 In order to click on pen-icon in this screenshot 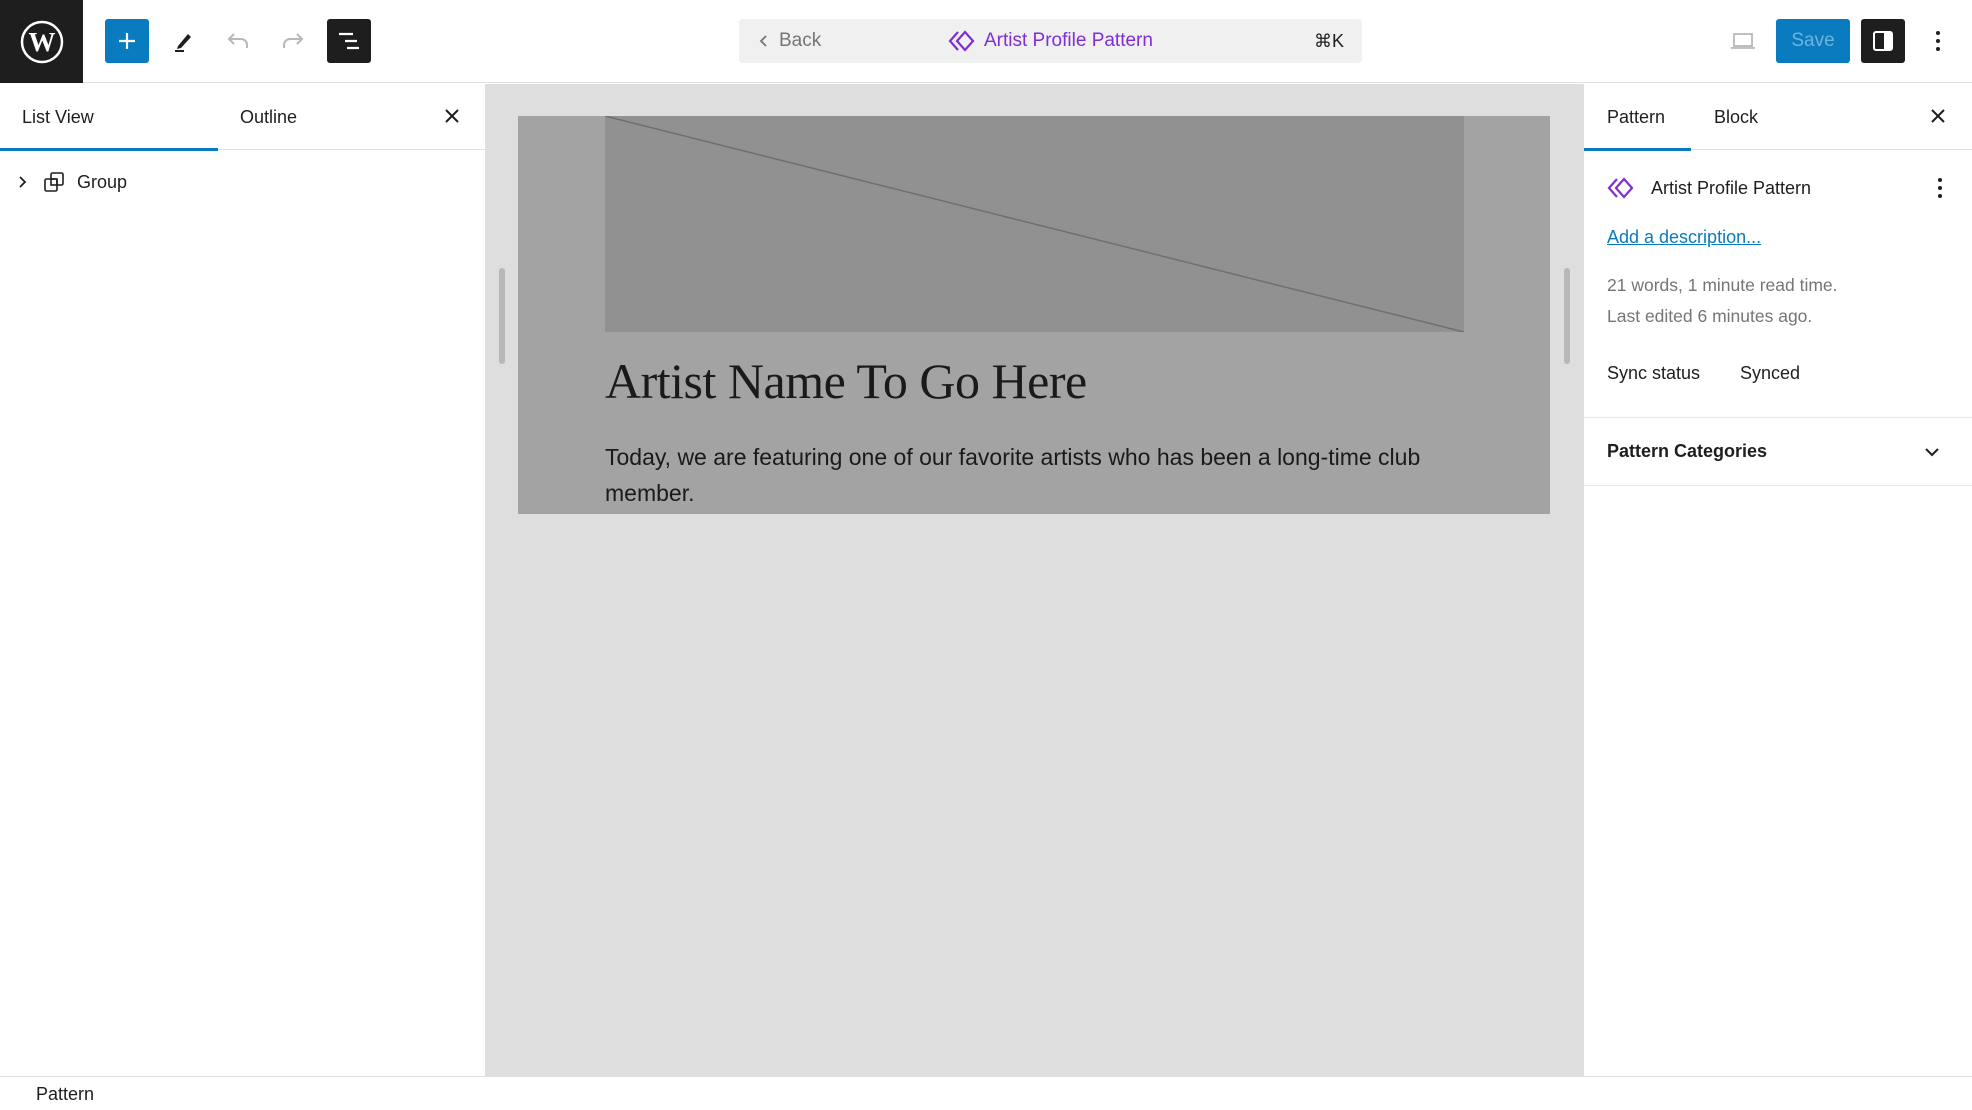, I will do `click(183, 43)`.